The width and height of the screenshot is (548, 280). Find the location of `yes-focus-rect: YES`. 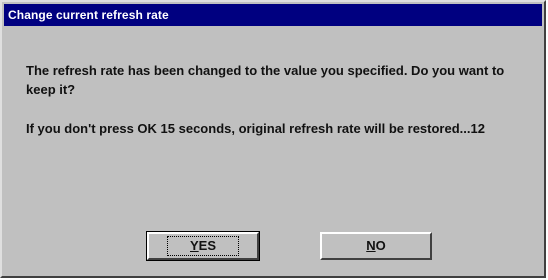

yes-focus-rect: YES is located at coordinates (202, 246).